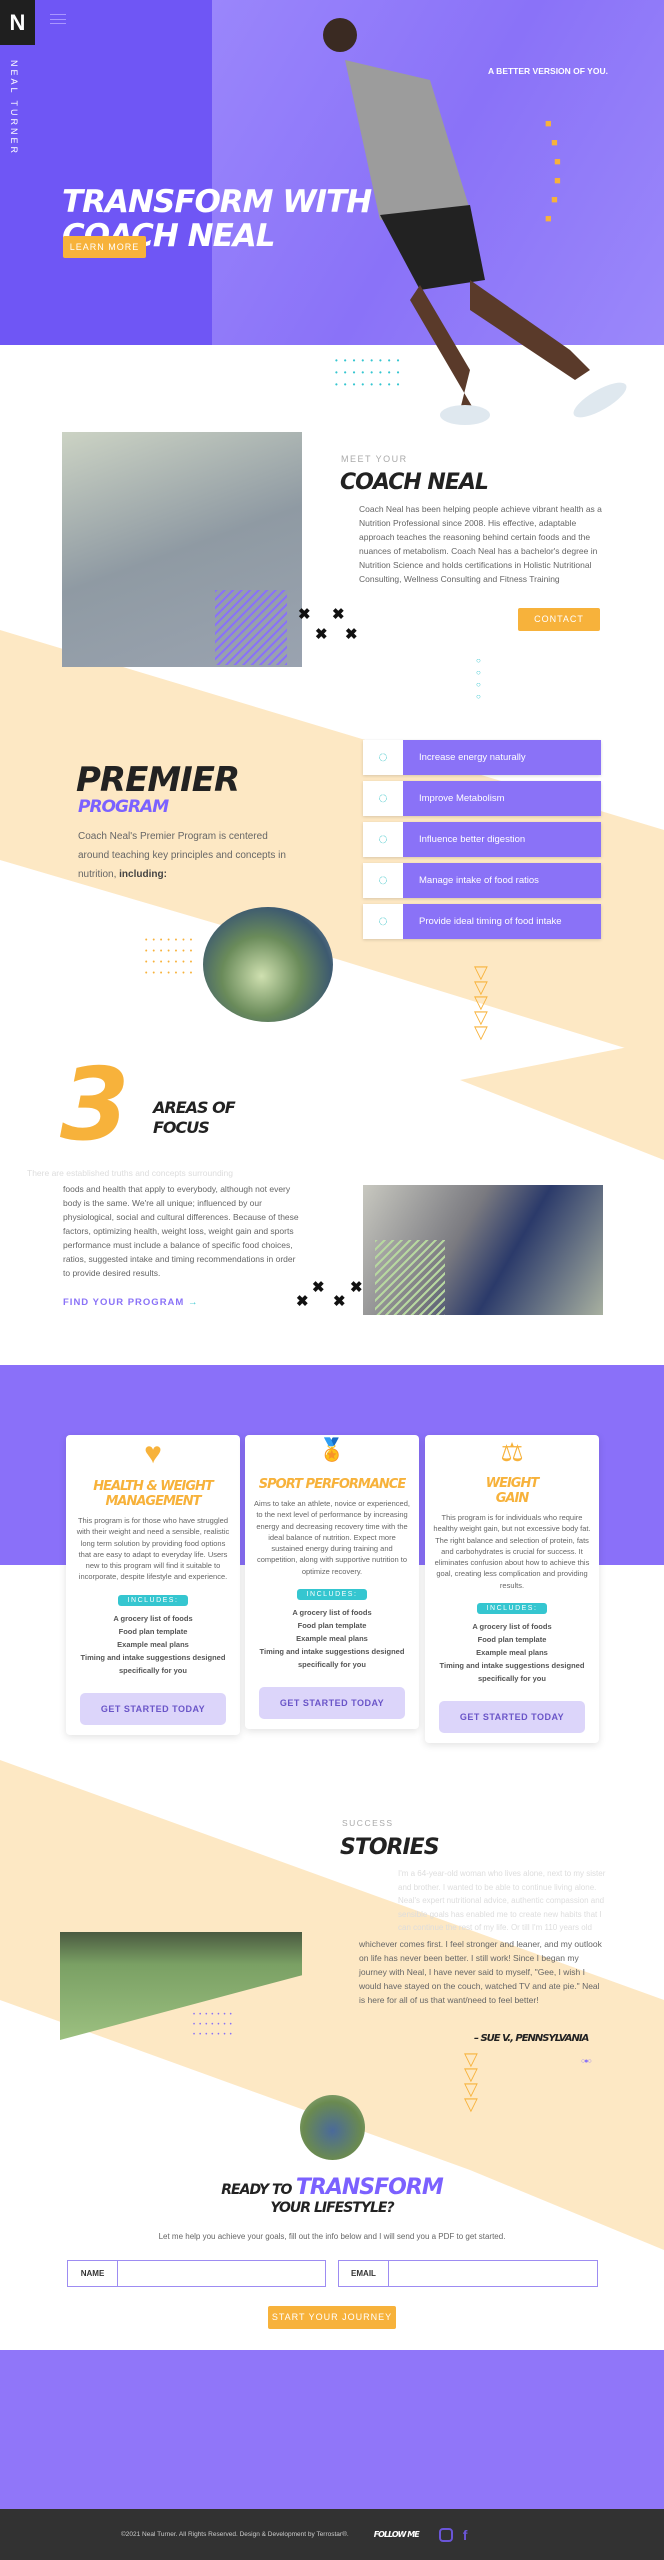 This screenshot has width=664, height=2560. I want to click on premier-title: PREMIER, so click(158, 780).